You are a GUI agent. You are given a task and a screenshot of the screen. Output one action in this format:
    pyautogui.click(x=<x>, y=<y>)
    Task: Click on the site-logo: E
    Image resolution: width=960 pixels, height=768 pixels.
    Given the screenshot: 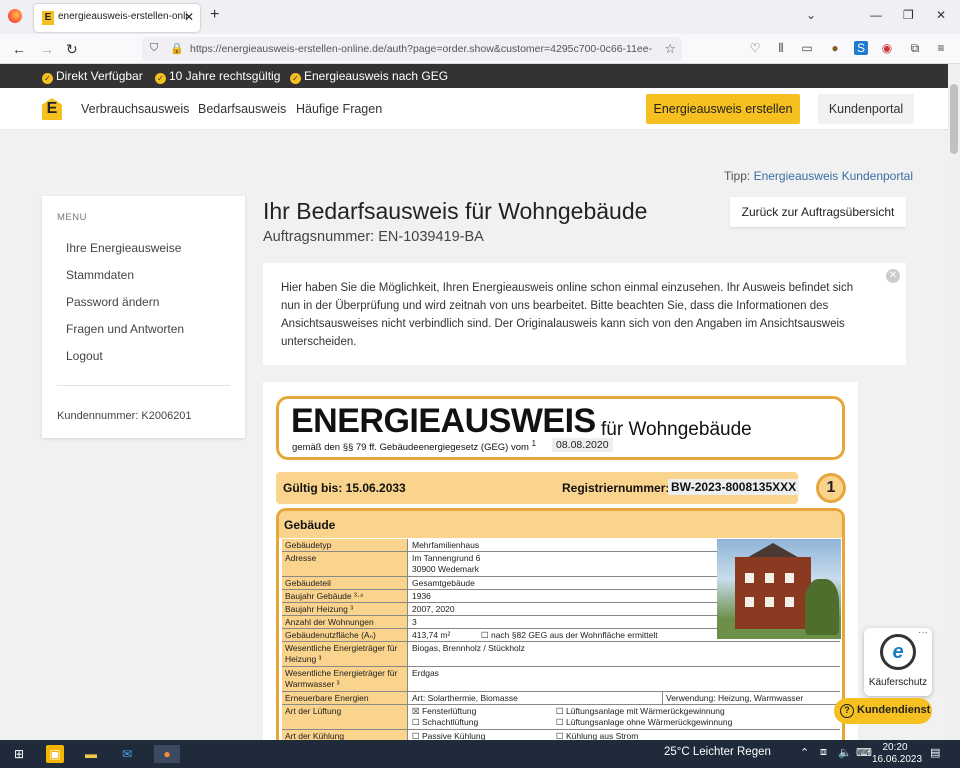 What is the action you would take?
    pyautogui.click(x=52, y=109)
    